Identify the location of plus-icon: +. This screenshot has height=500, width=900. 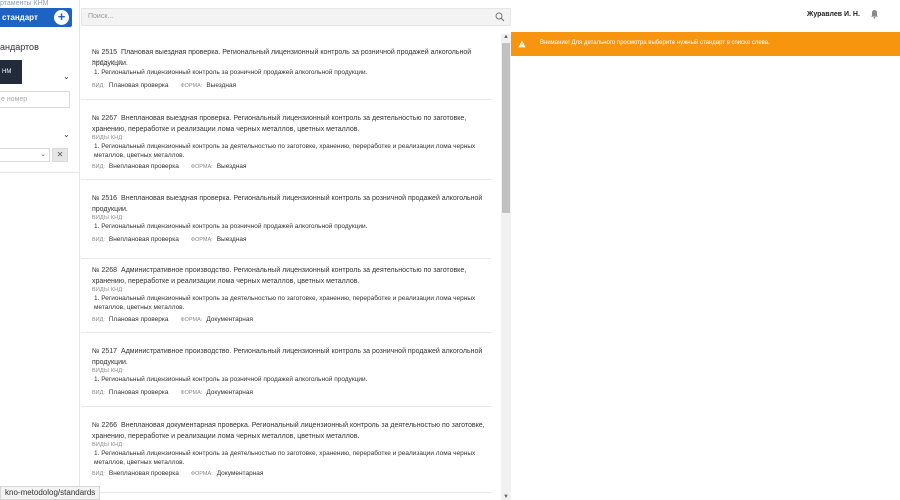
(61, 17).